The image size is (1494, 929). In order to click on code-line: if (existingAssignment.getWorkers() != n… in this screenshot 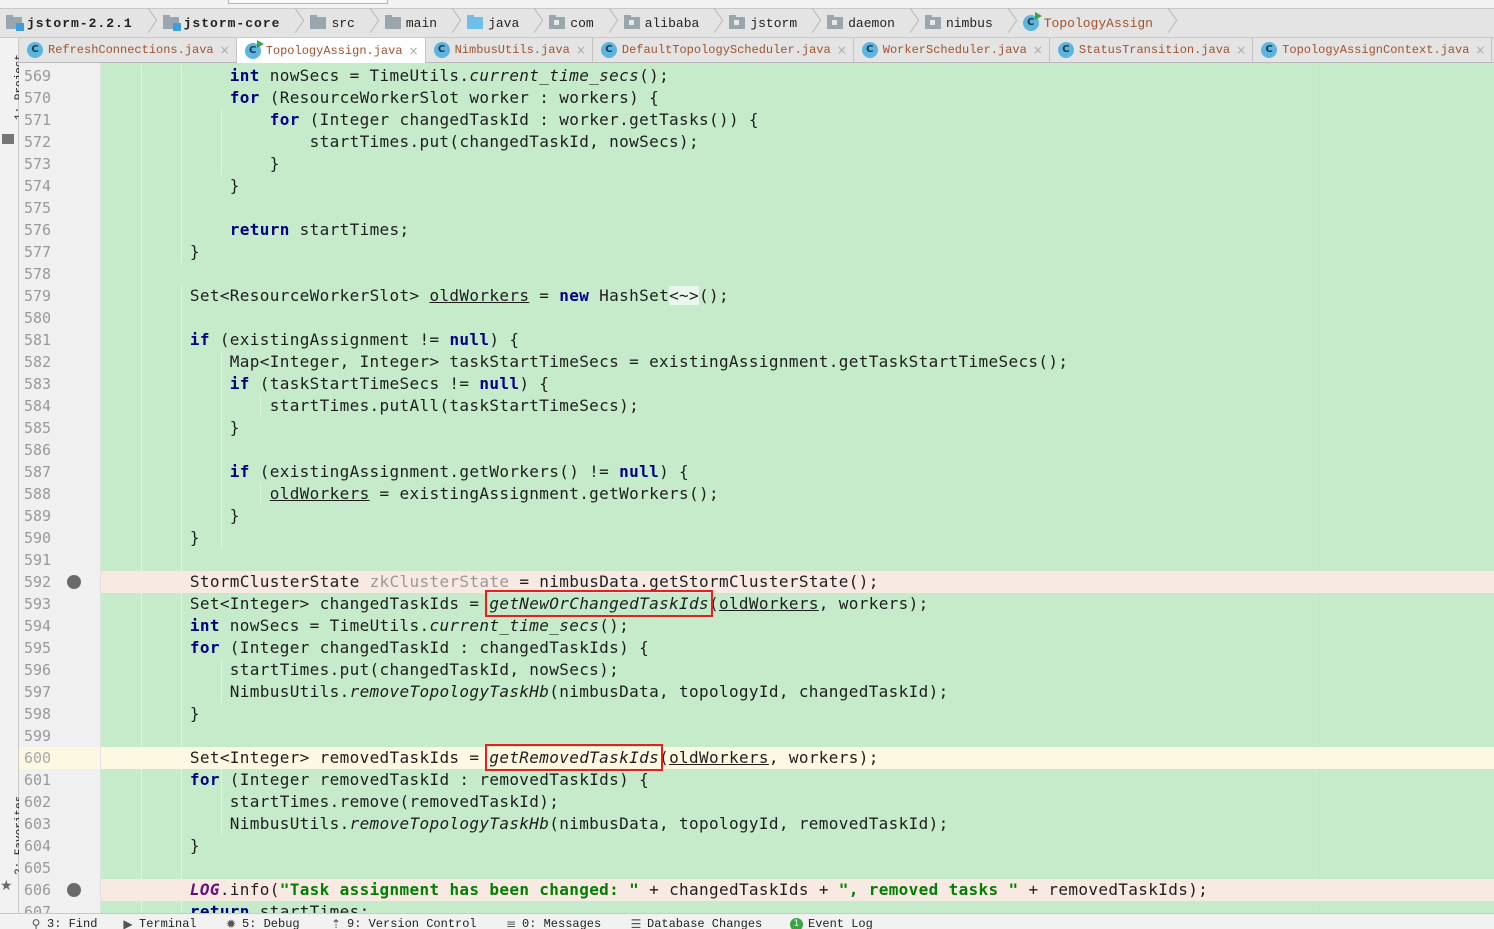, I will do `click(797, 472)`.